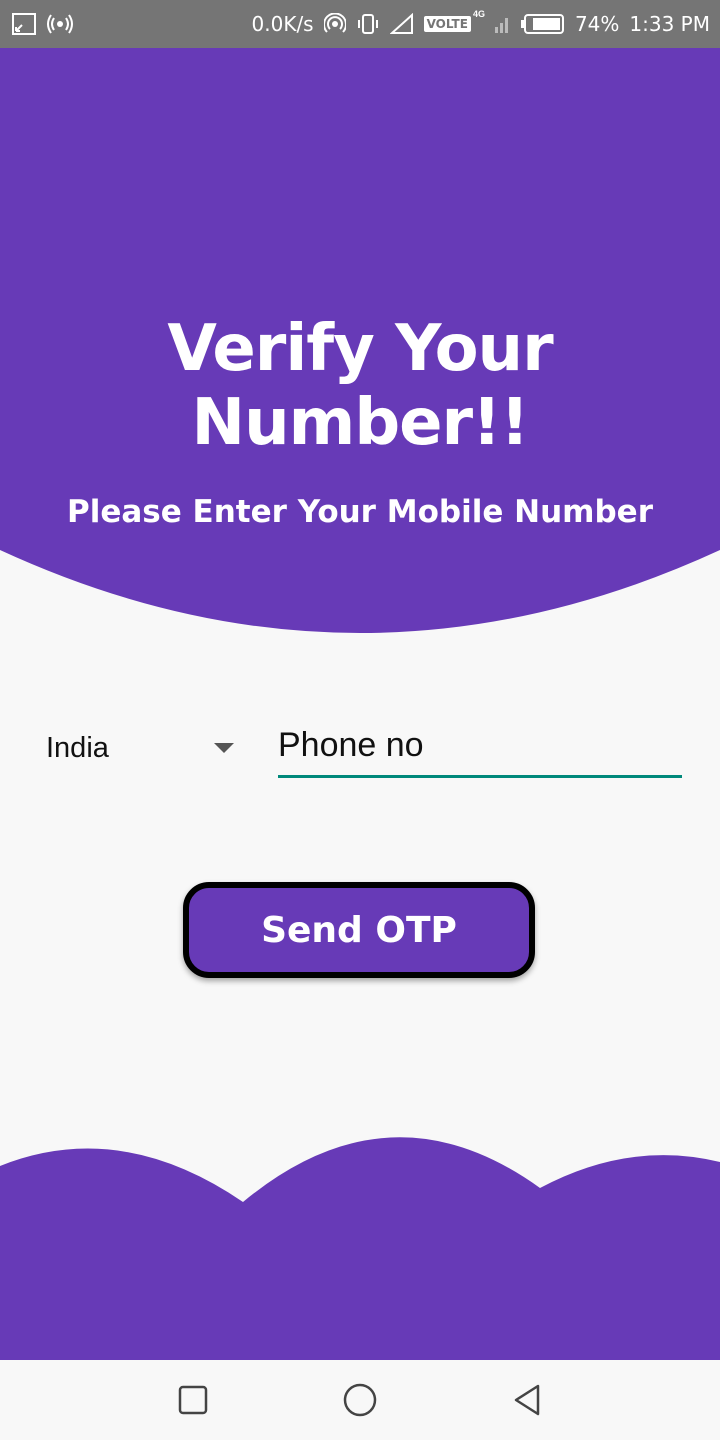  What do you see at coordinates (502, 24) in the screenshot?
I see `signal-bars-icon` at bounding box center [502, 24].